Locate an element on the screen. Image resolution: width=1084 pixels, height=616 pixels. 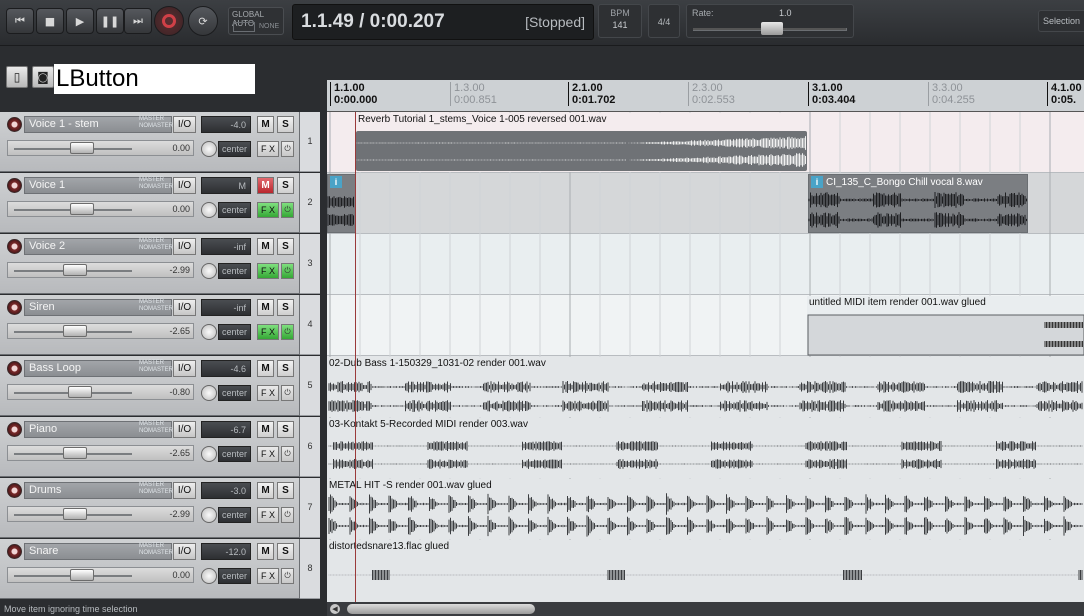
snare-item: distortedsnare13.flac glued is located at coordinates (705, 571).